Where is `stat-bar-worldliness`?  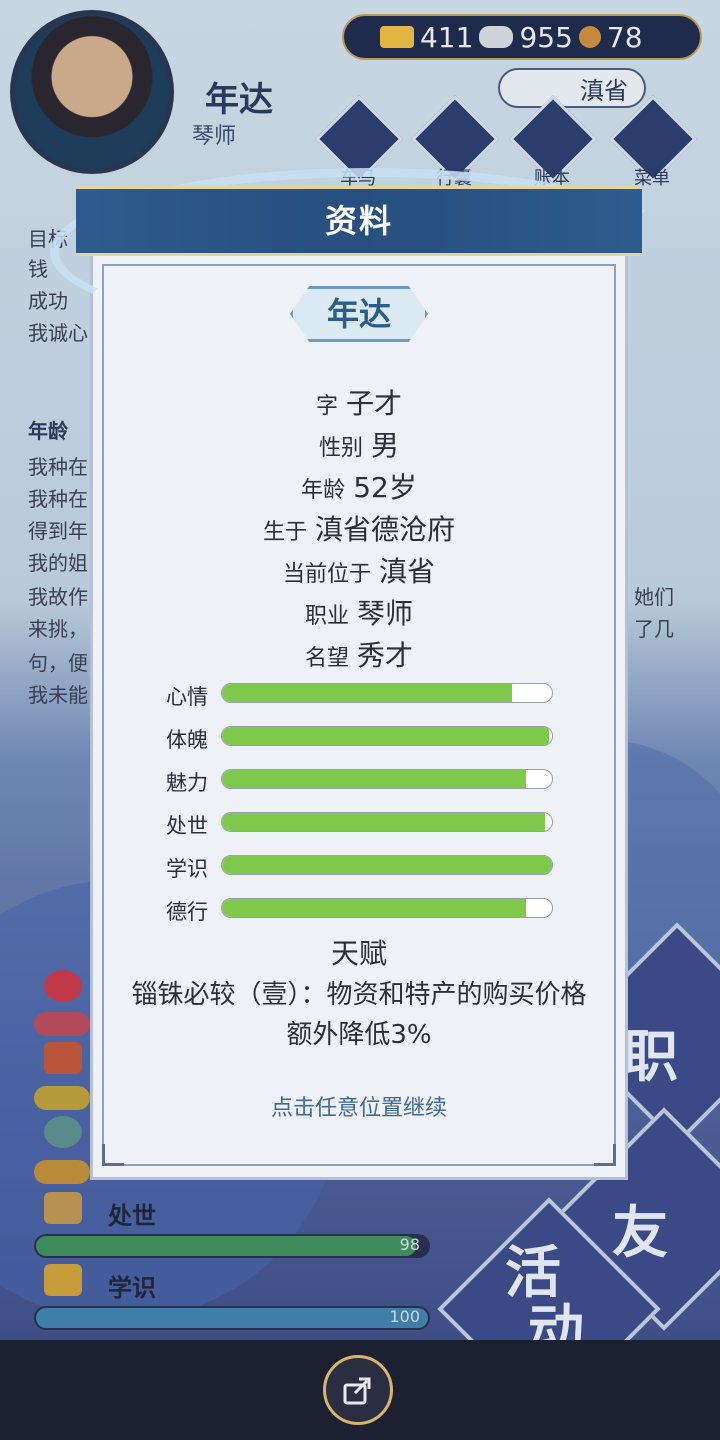 stat-bar-worldliness is located at coordinates (387, 822).